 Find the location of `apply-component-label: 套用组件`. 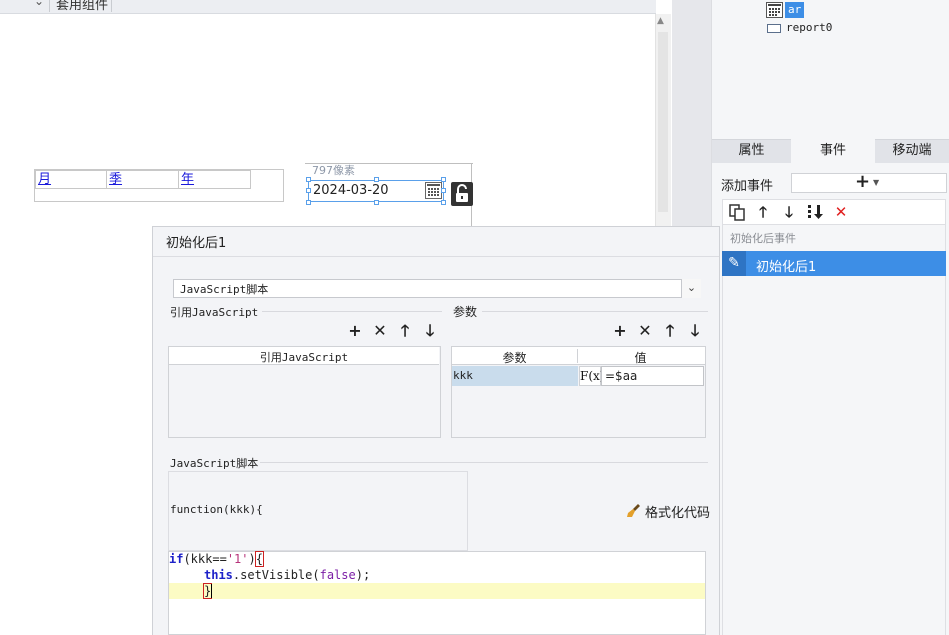

apply-component-label: 套用组件 is located at coordinates (82, 6).